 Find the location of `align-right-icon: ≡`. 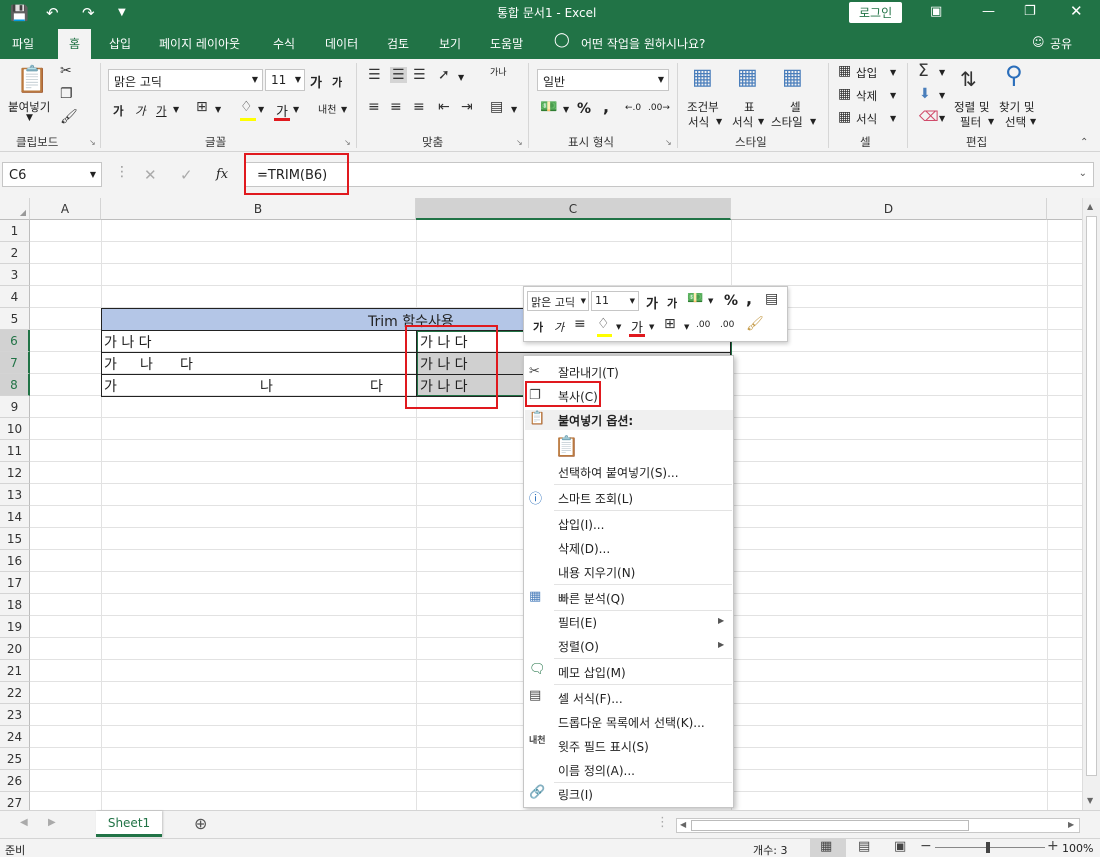

align-right-icon: ≡ is located at coordinates (419, 107).